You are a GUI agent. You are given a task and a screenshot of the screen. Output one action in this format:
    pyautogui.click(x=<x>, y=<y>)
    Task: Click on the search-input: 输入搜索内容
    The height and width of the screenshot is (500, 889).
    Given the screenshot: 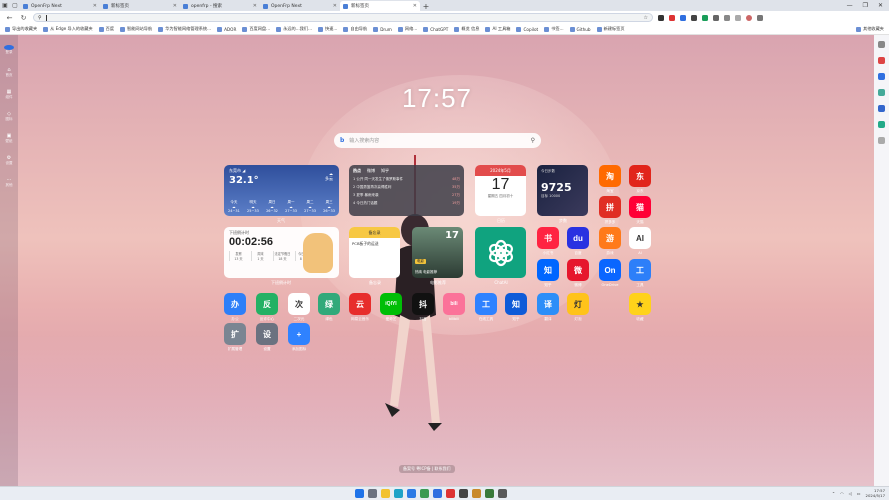 What is the action you would take?
    pyautogui.click(x=364, y=140)
    